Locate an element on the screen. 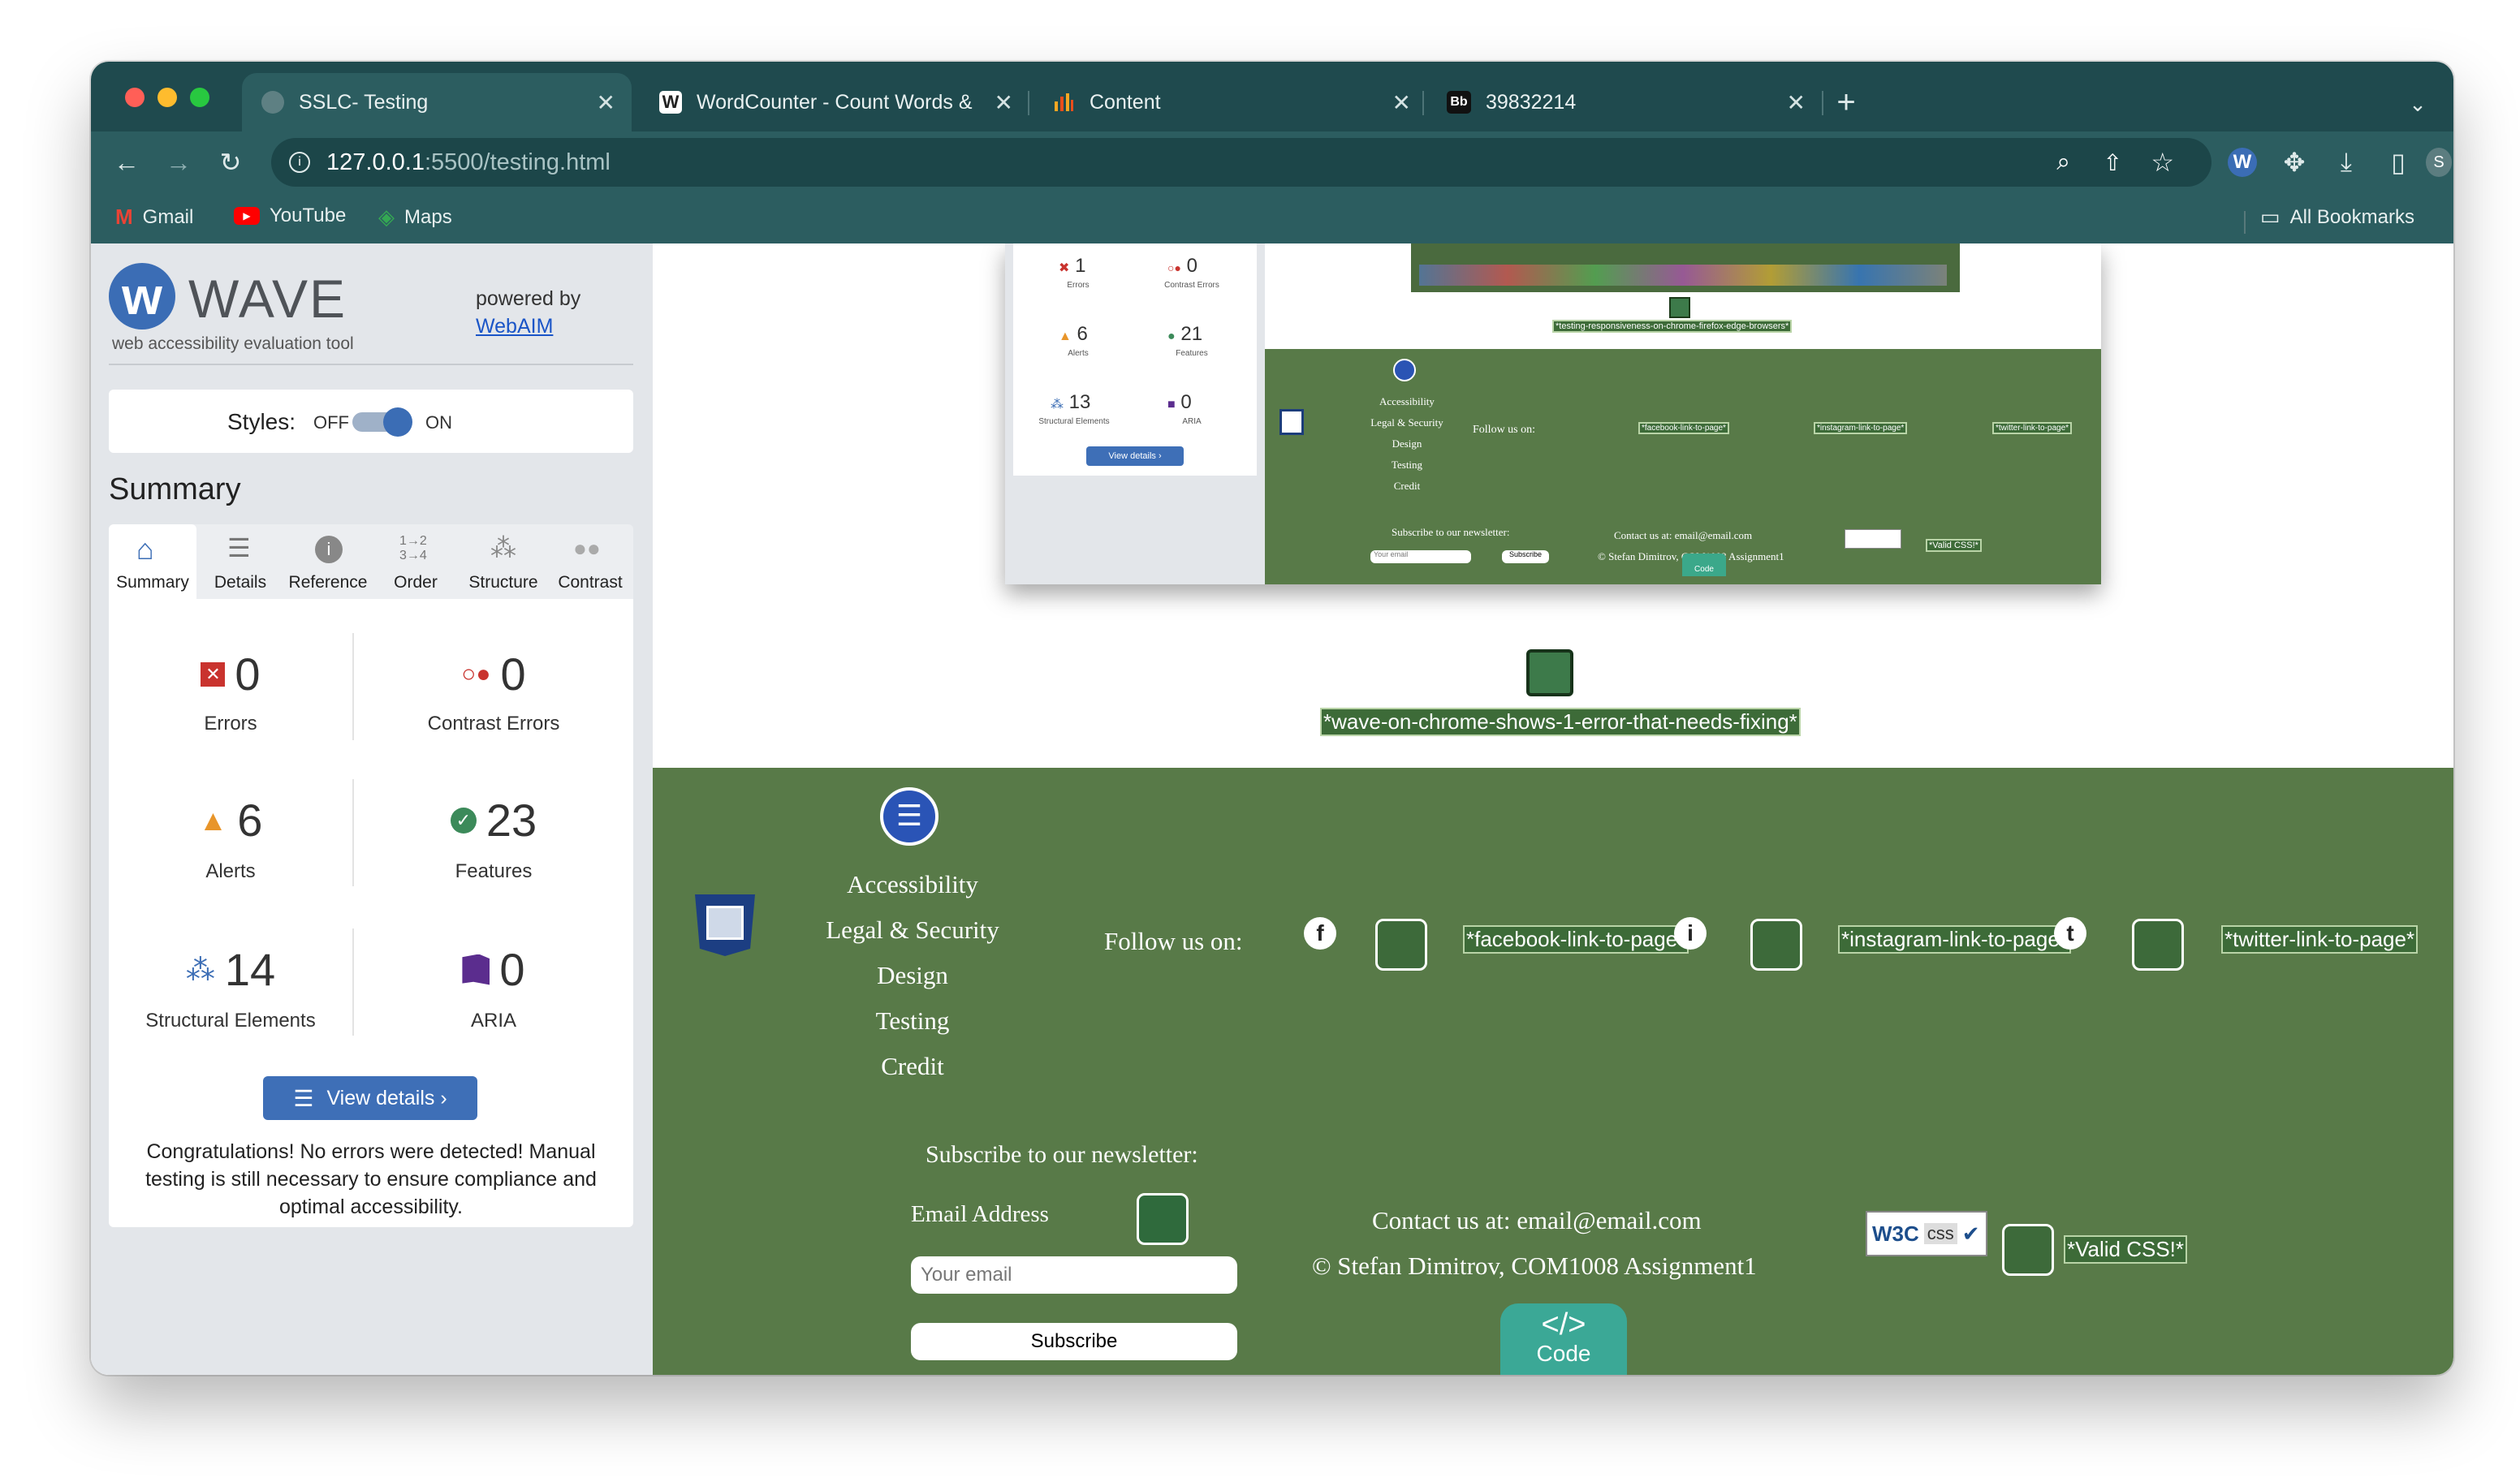  code-button: </> Code is located at coordinates (1563, 1339).